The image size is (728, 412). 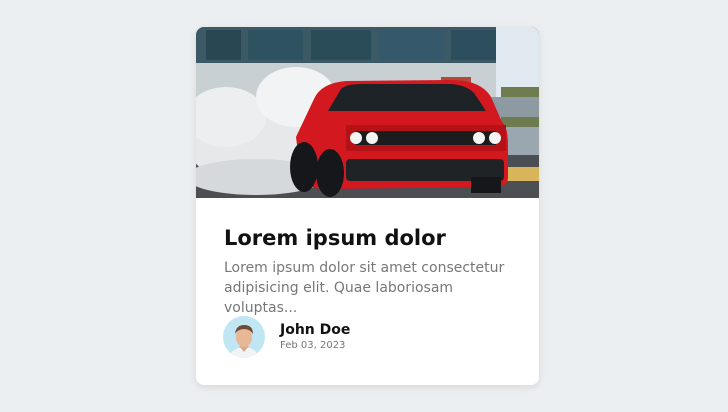 I want to click on card-title: Lorem ipsum dolor, so click(x=335, y=238).